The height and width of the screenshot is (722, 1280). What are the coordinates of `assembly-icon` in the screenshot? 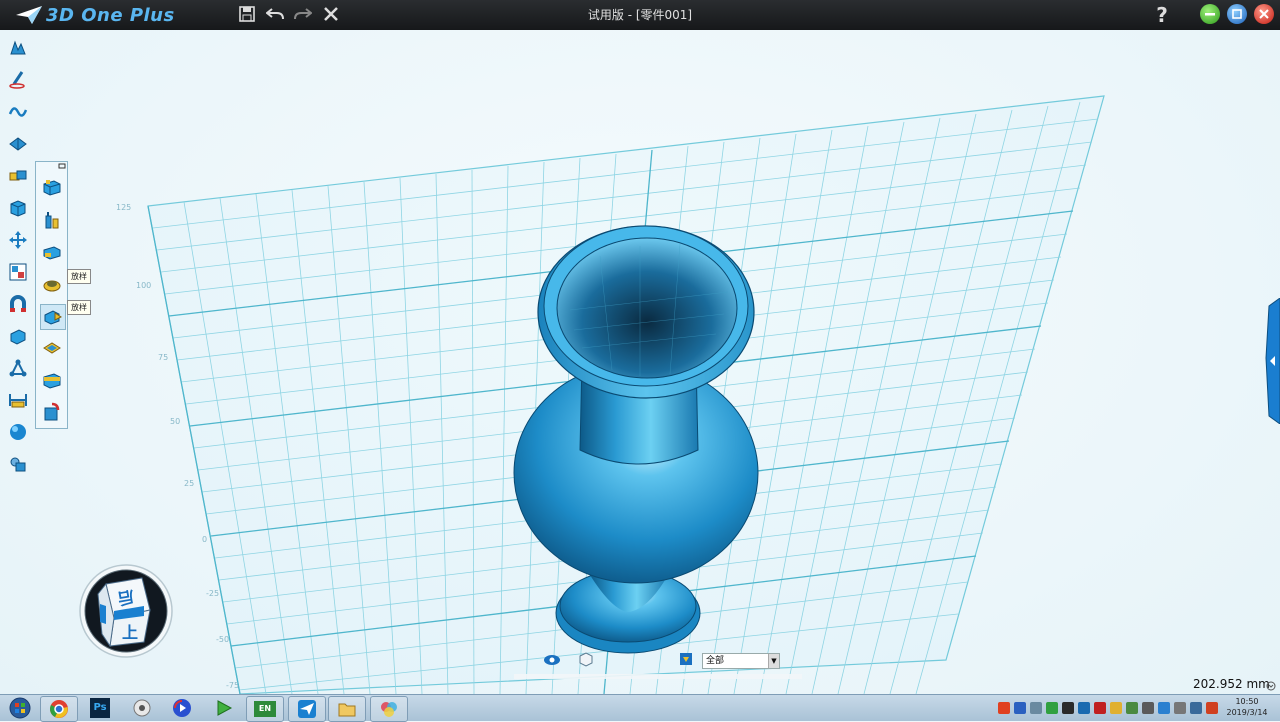 It's located at (18, 336).